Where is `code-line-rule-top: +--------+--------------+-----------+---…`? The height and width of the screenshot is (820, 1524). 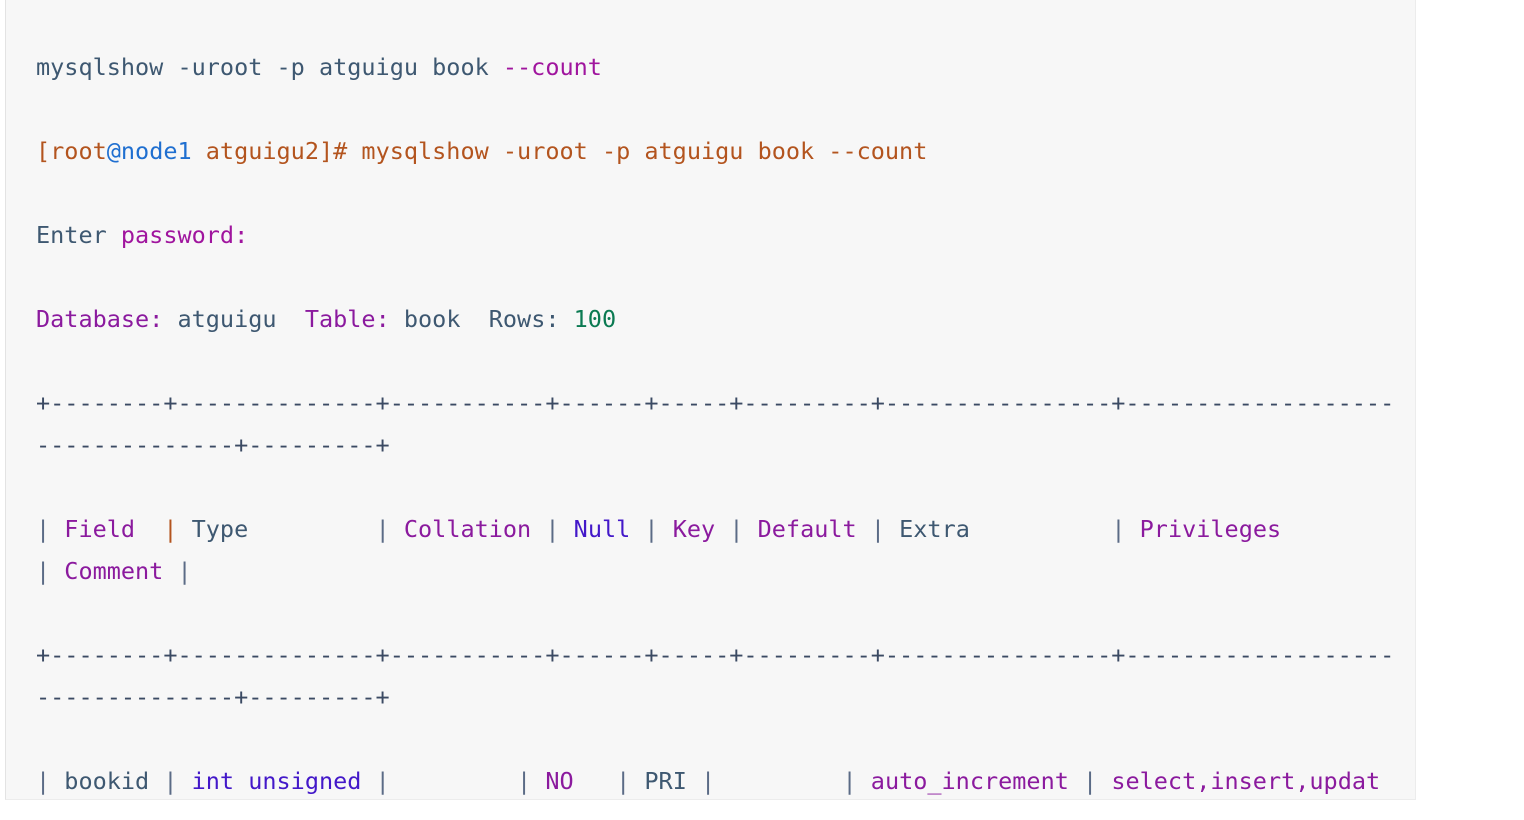
code-line-rule-top: +--------+--------------+-----------+---… is located at coordinates (715, 424).